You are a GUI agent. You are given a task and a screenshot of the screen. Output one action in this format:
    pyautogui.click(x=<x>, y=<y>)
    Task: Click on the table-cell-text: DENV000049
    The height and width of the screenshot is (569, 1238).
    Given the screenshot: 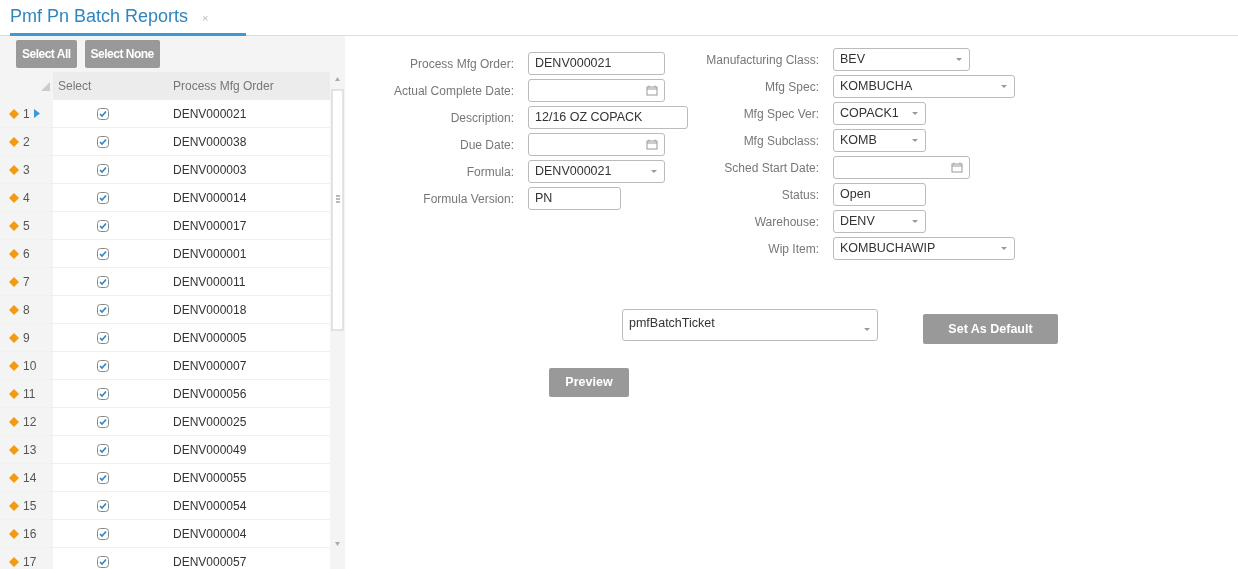 What is the action you would take?
    pyautogui.click(x=210, y=450)
    